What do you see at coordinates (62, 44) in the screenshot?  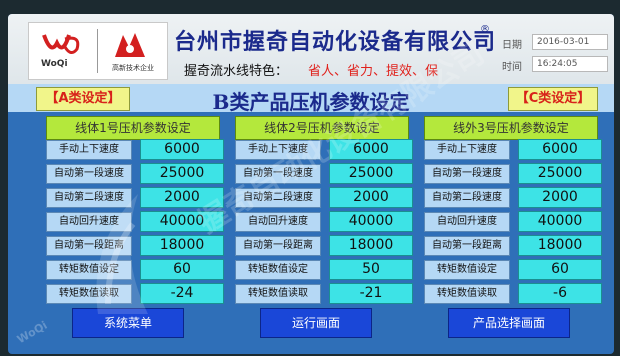 I see `woqi-logo-icon` at bounding box center [62, 44].